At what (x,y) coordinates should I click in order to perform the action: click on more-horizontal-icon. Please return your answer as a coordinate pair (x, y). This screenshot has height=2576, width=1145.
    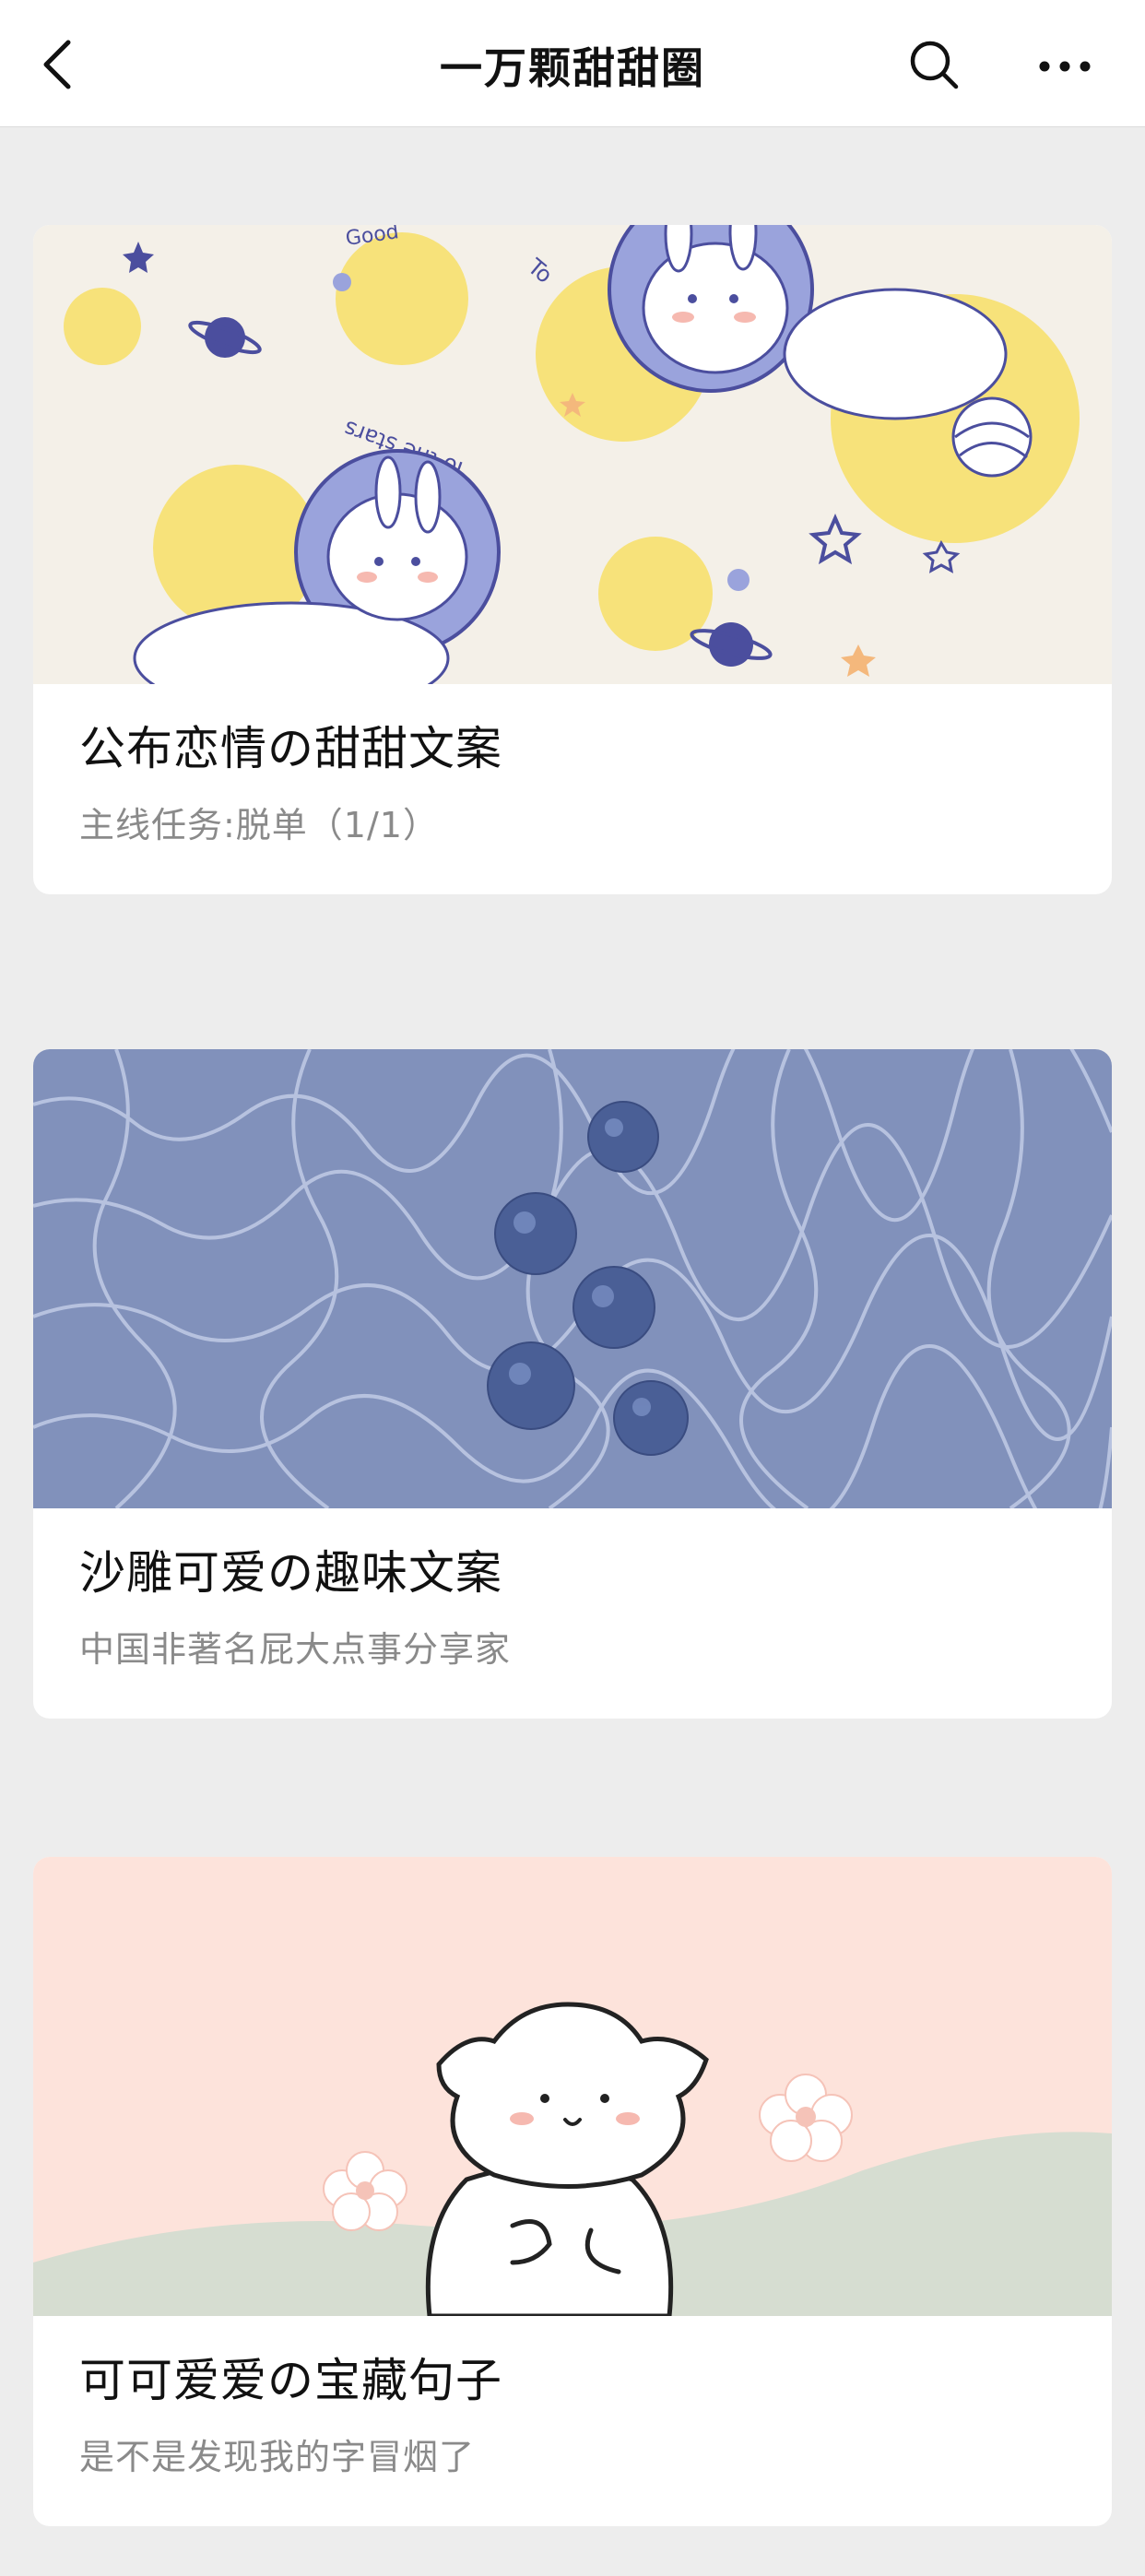
    Looking at the image, I should click on (1065, 66).